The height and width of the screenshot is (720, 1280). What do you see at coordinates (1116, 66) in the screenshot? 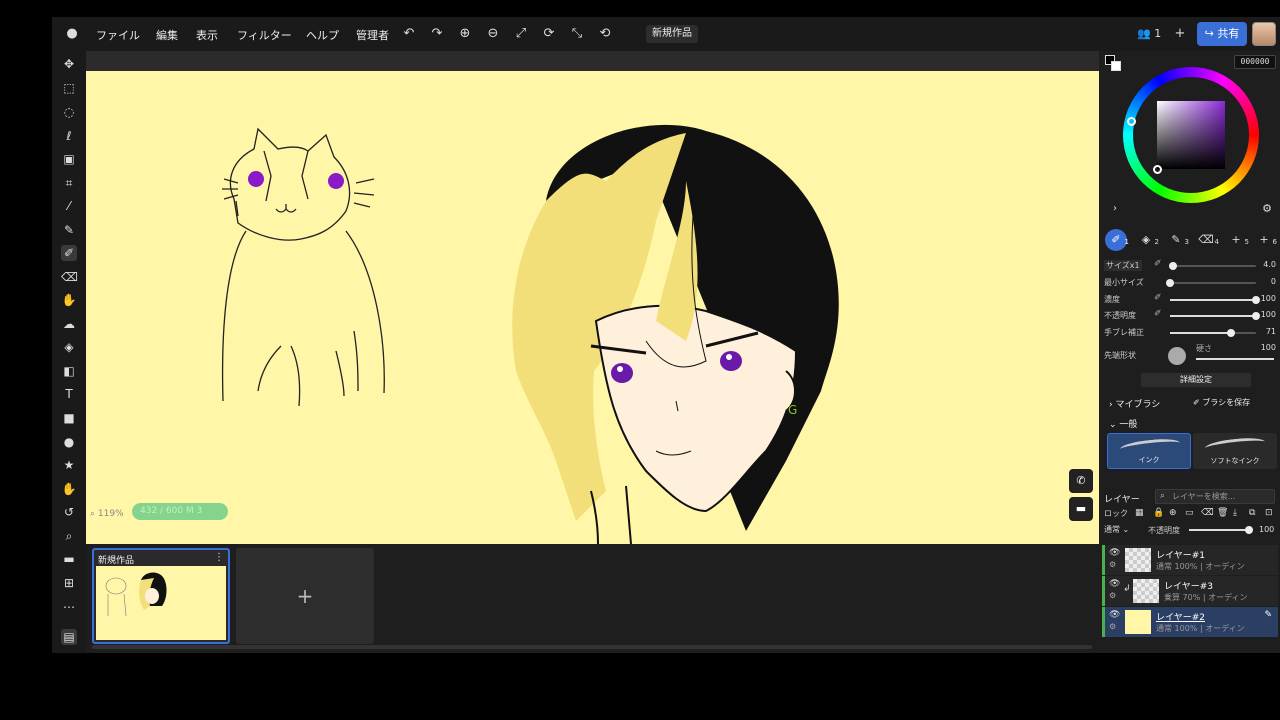
I see `secondary-color-swatch` at bounding box center [1116, 66].